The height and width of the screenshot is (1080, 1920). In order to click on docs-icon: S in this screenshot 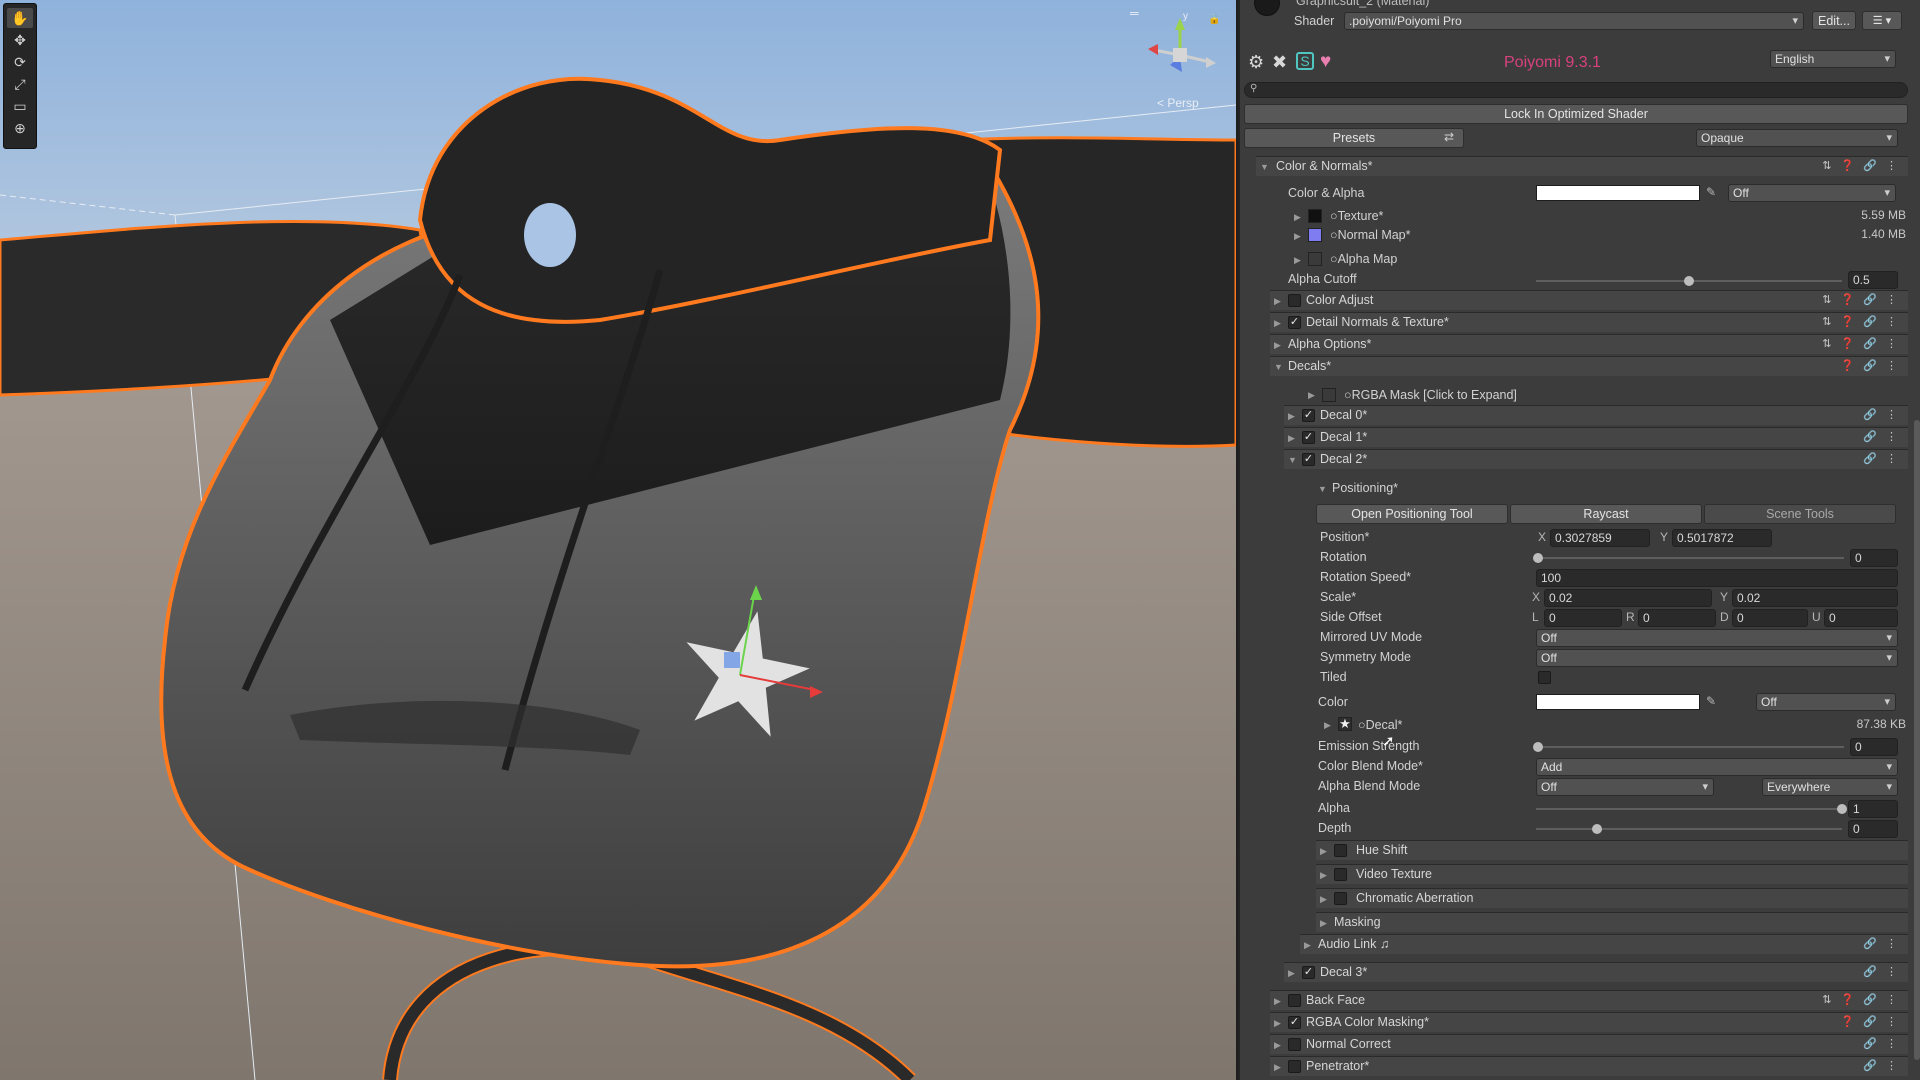, I will do `click(1305, 61)`.